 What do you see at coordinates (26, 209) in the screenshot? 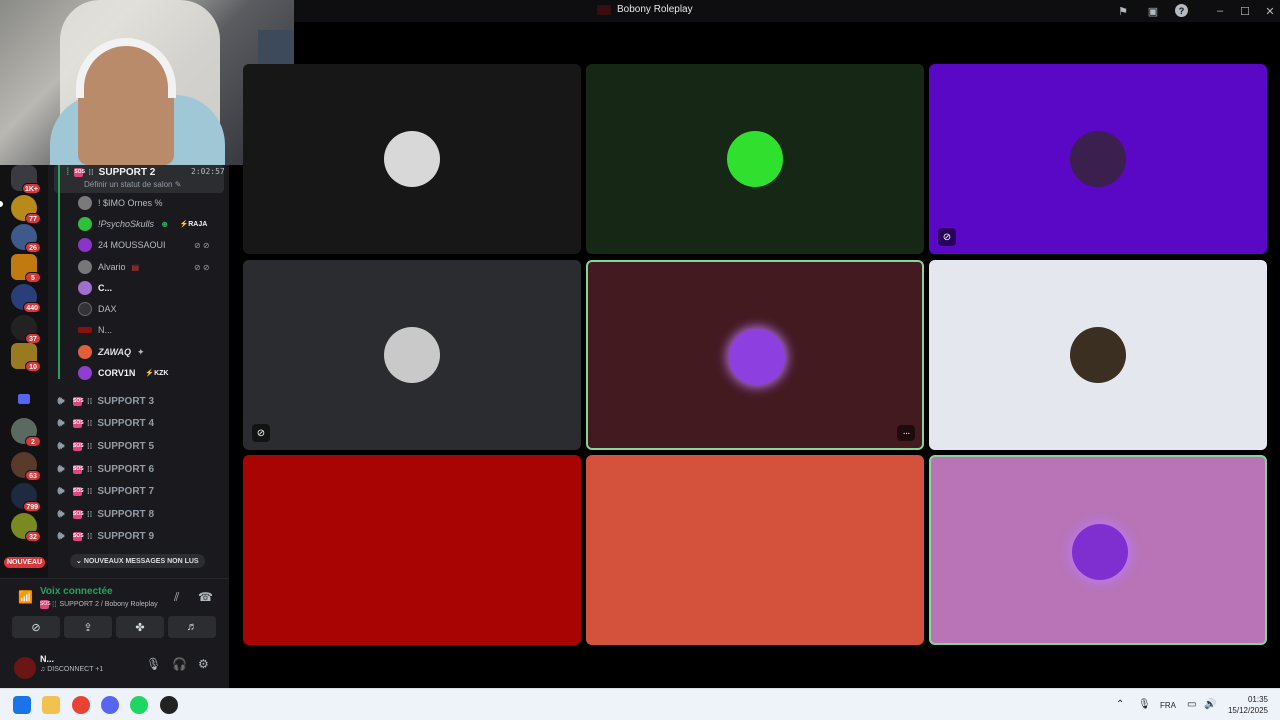
I see `server-icon: 77` at bounding box center [26, 209].